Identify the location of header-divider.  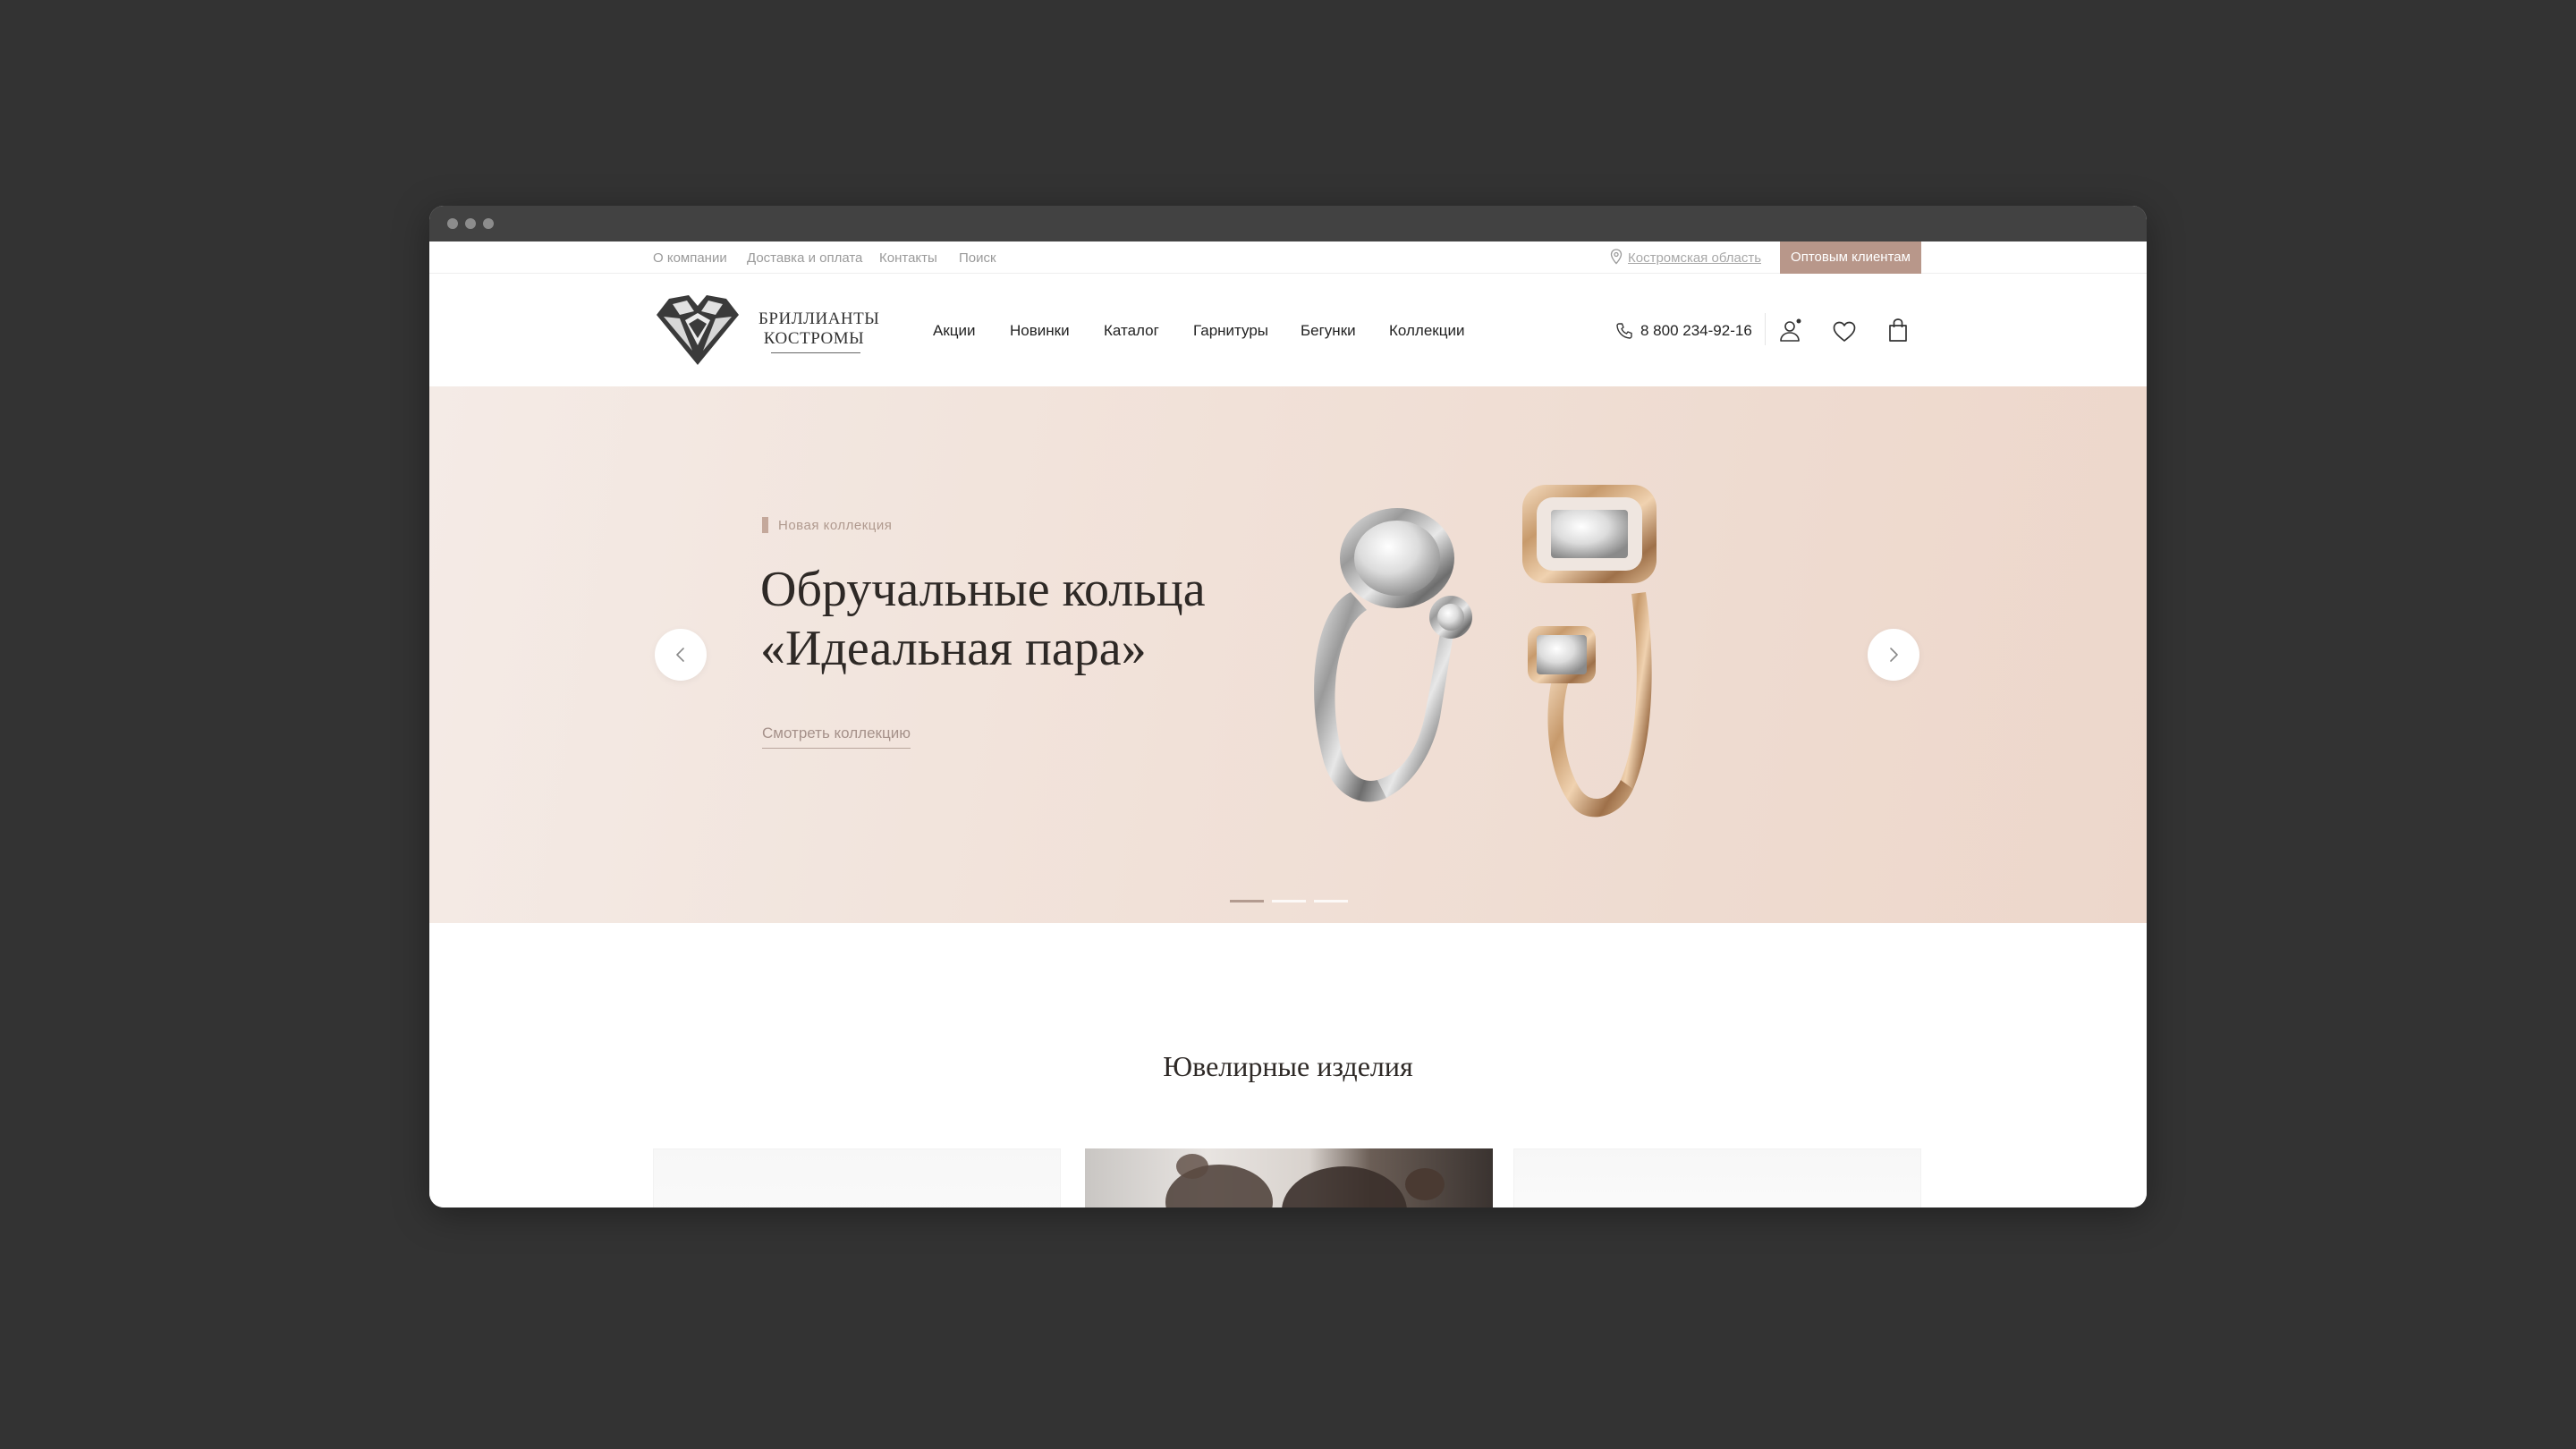
(1765, 329).